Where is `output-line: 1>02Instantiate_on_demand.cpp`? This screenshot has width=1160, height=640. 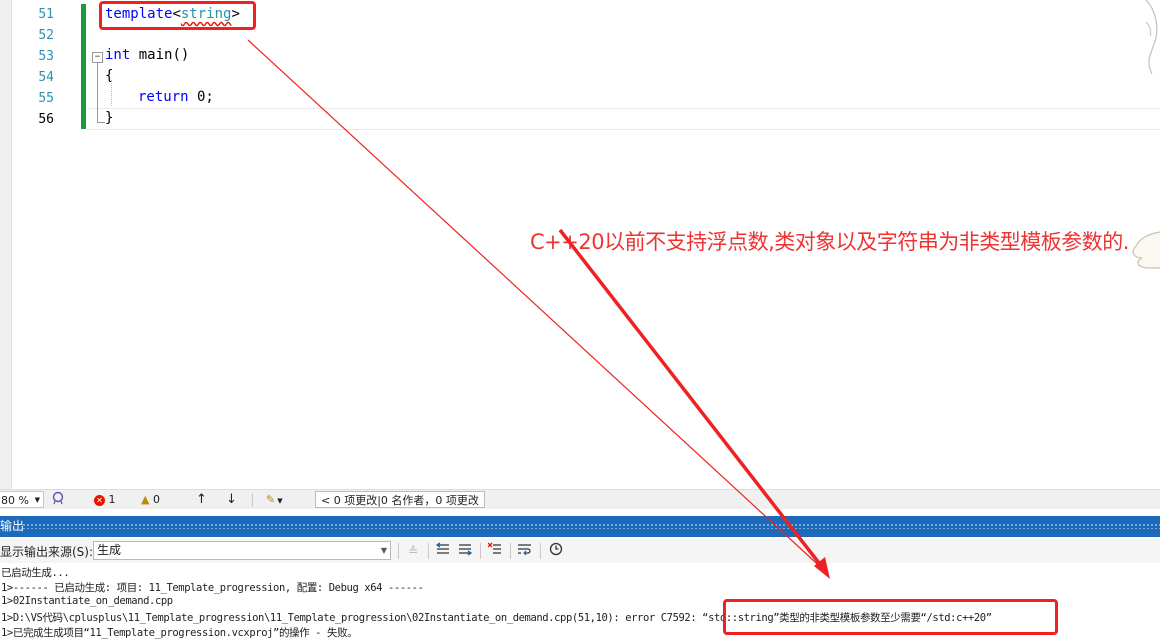 output-line: 1>02Instantiate_on_demand.cpp is located at coordinates (87, 601).